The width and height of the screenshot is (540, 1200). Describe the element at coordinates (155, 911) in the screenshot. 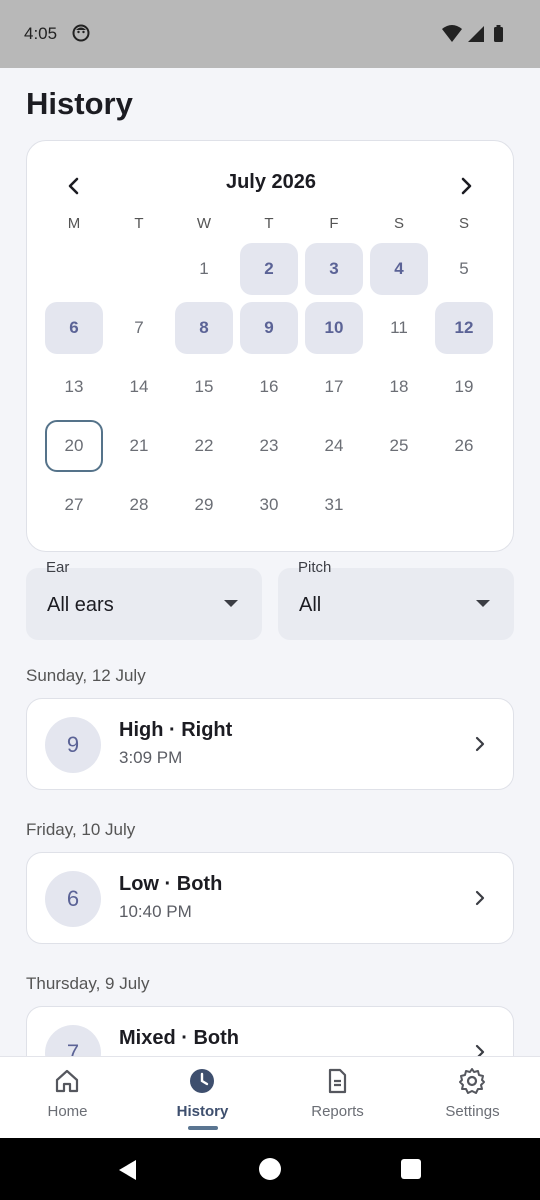

I see `entry-time: 10:40 PM` at that location.